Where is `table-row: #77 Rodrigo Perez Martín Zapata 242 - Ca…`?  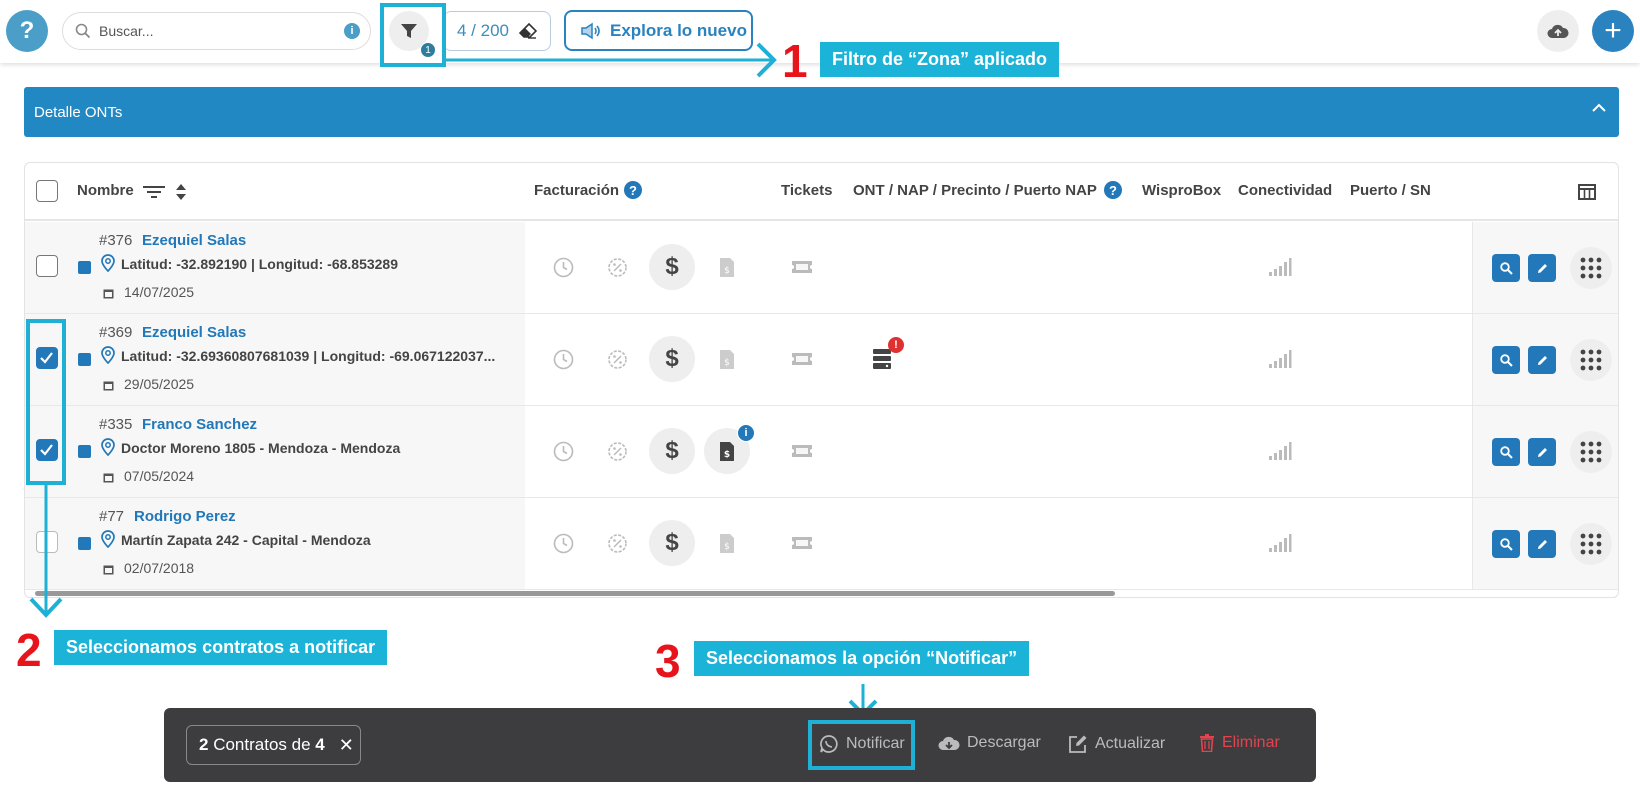 table-row: #77 Rodrigo Perez Martín Zapata 242 - Ca… is located at coordinates (821, 544).